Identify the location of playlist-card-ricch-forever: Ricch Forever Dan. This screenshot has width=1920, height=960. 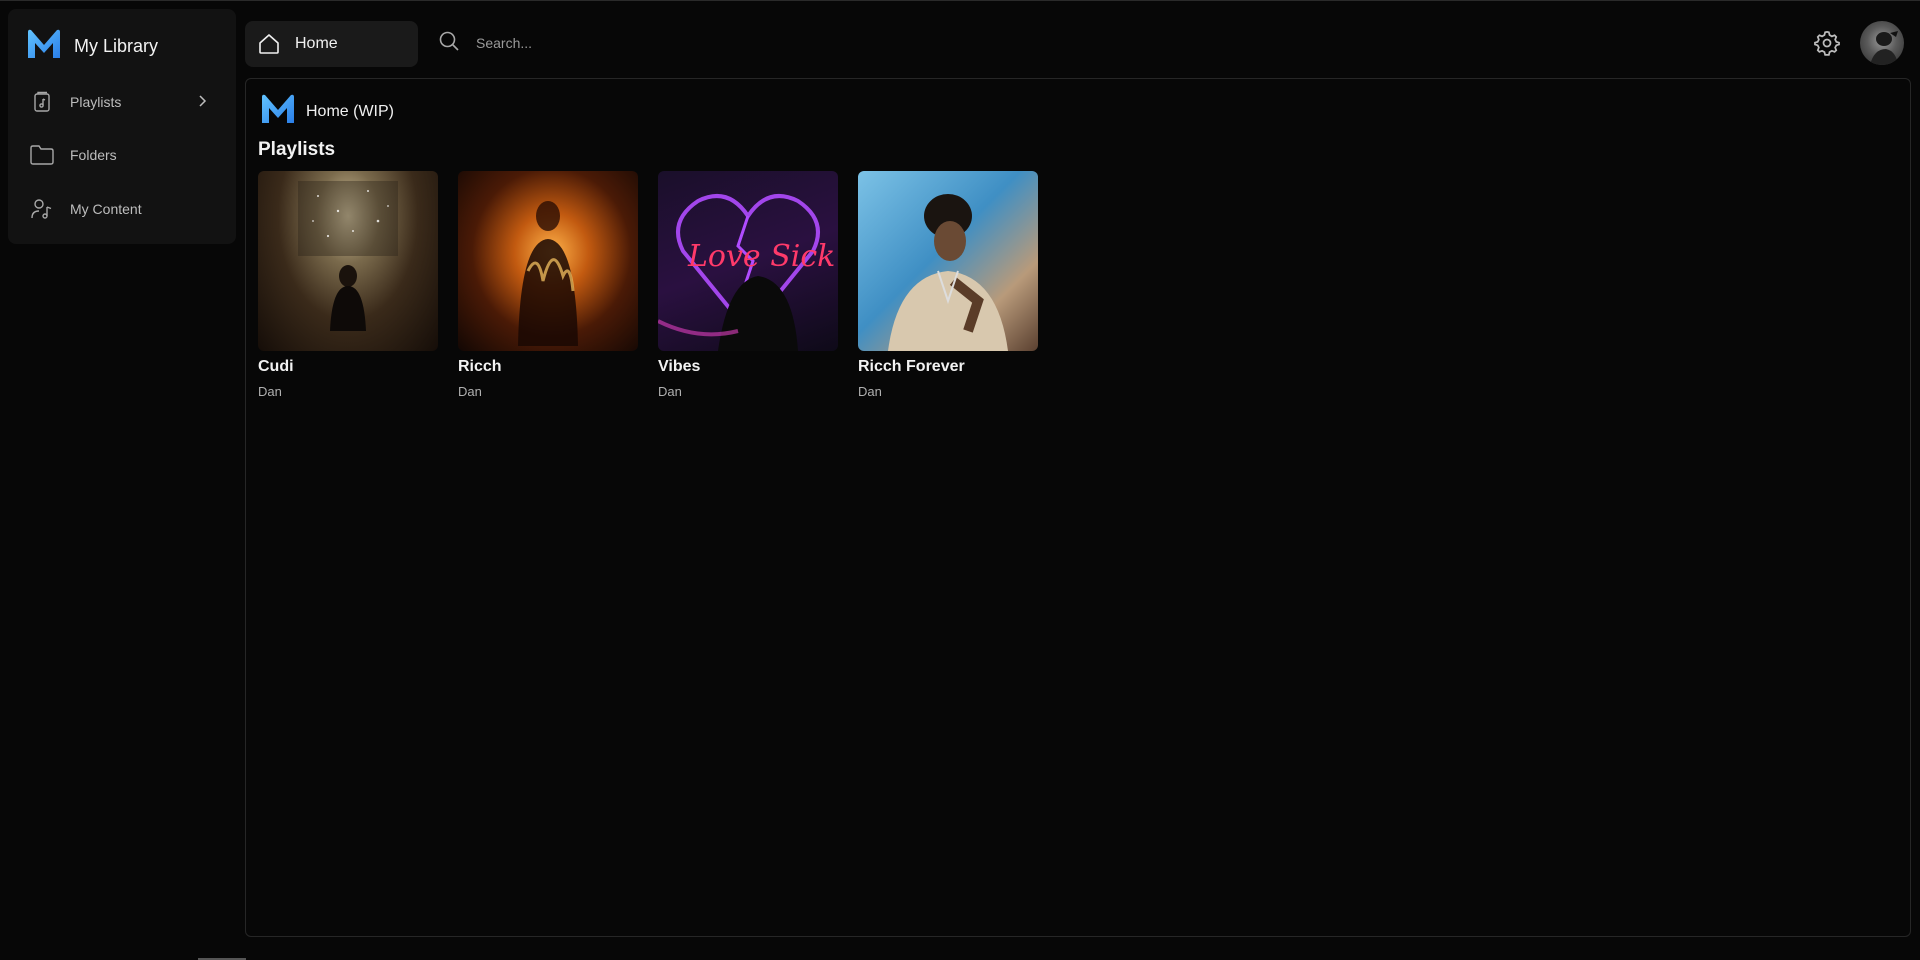
(948, 285).